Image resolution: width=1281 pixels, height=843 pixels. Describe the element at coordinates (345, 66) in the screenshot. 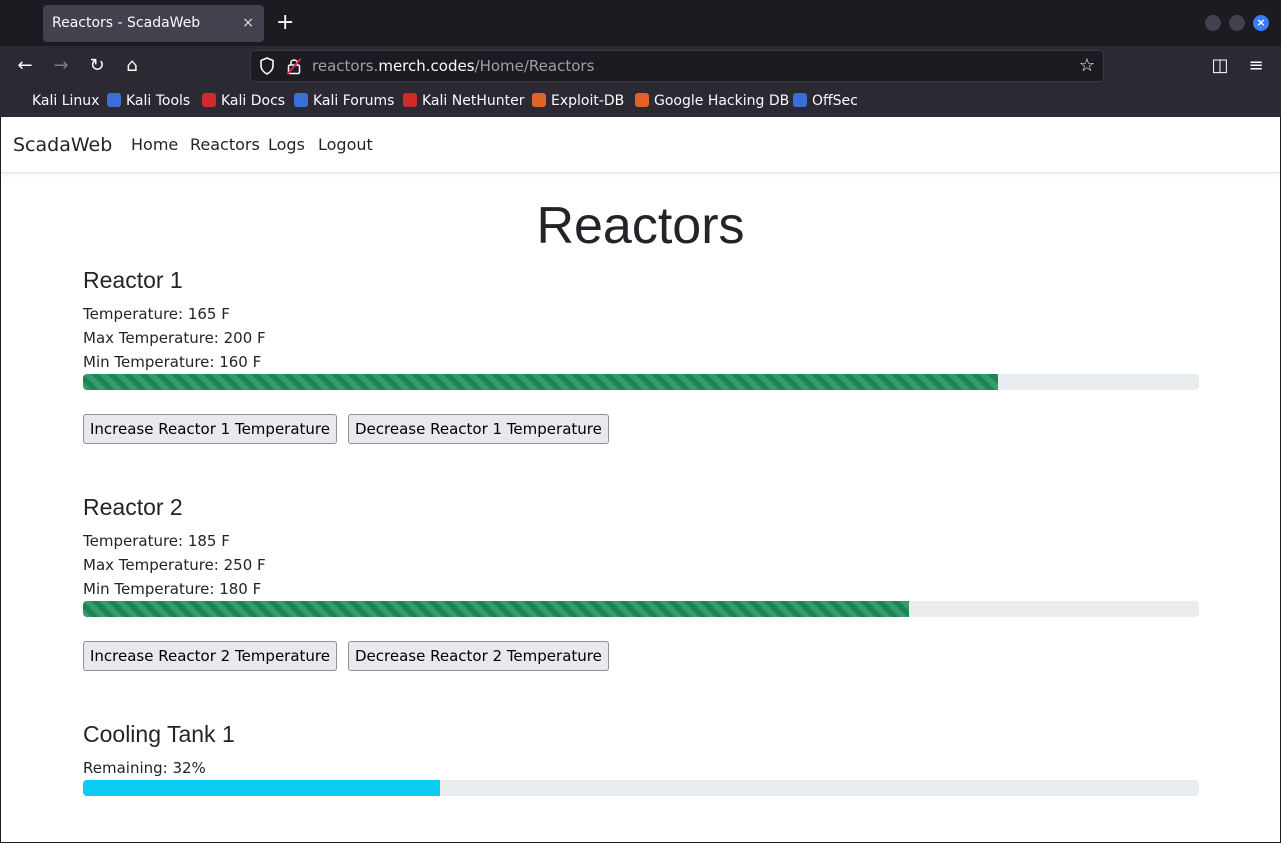

I see `url-subdomain: reactors.` at that location.